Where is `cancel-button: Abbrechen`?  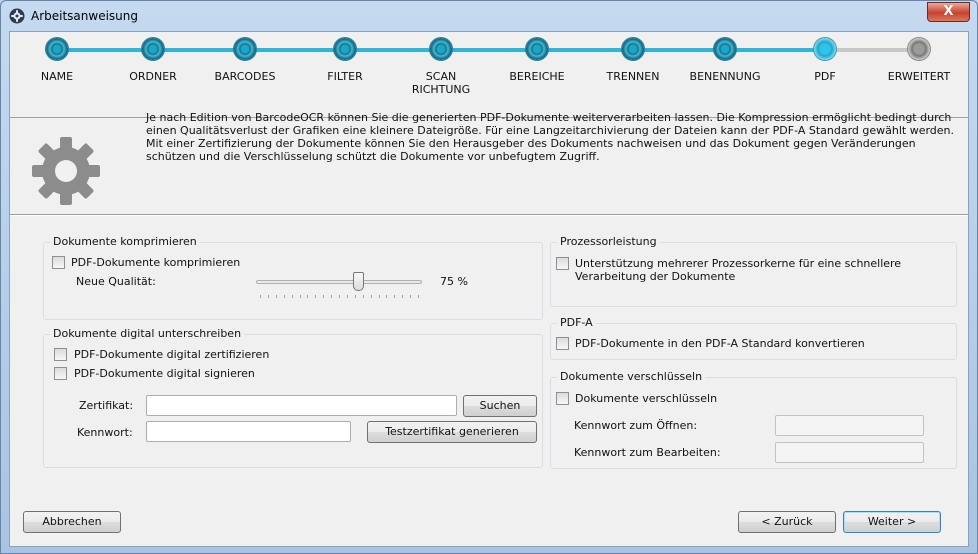
cancel-button: Abbrechen is located at coordinates (72, 522).